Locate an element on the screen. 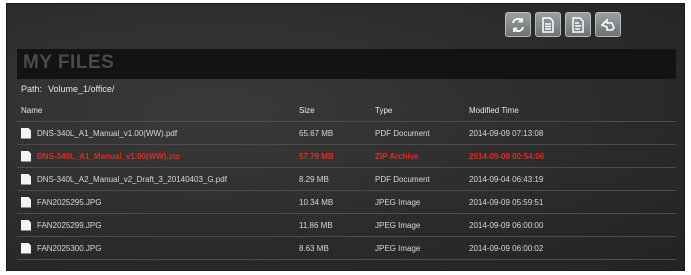 This screenshot has height=275, width=691. refresh-icon is located at coordinates (518, 24).